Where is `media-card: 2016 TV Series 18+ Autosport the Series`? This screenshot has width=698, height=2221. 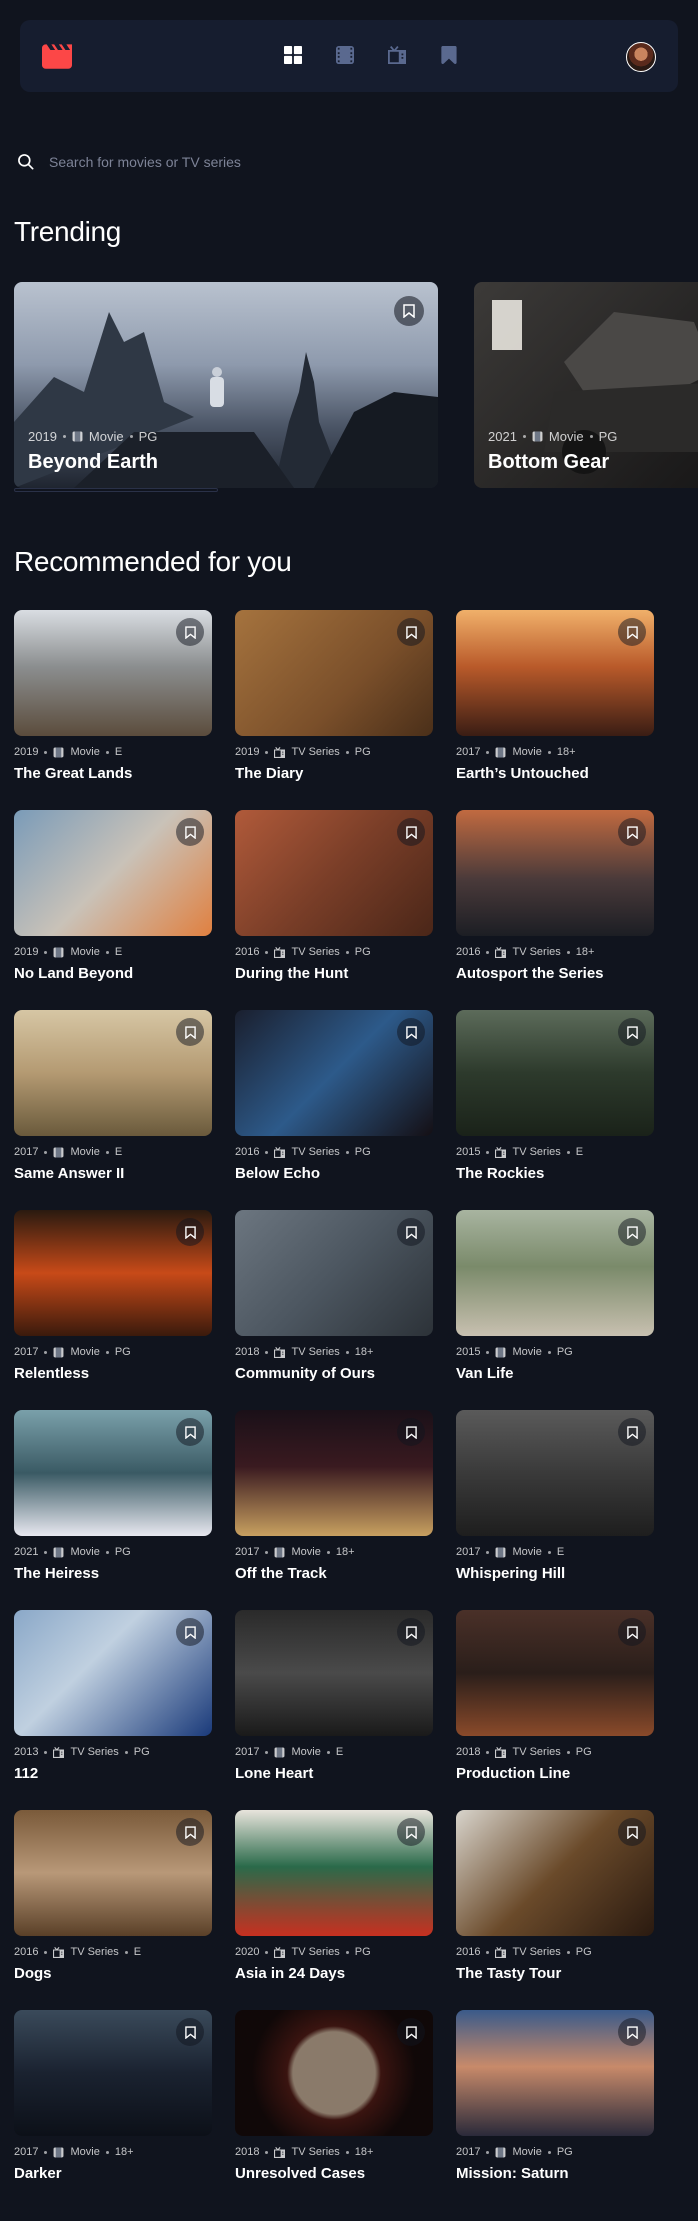
media-card: 2016 TV Series 18+ Autosport the Series is located at coordinates (556, 903).